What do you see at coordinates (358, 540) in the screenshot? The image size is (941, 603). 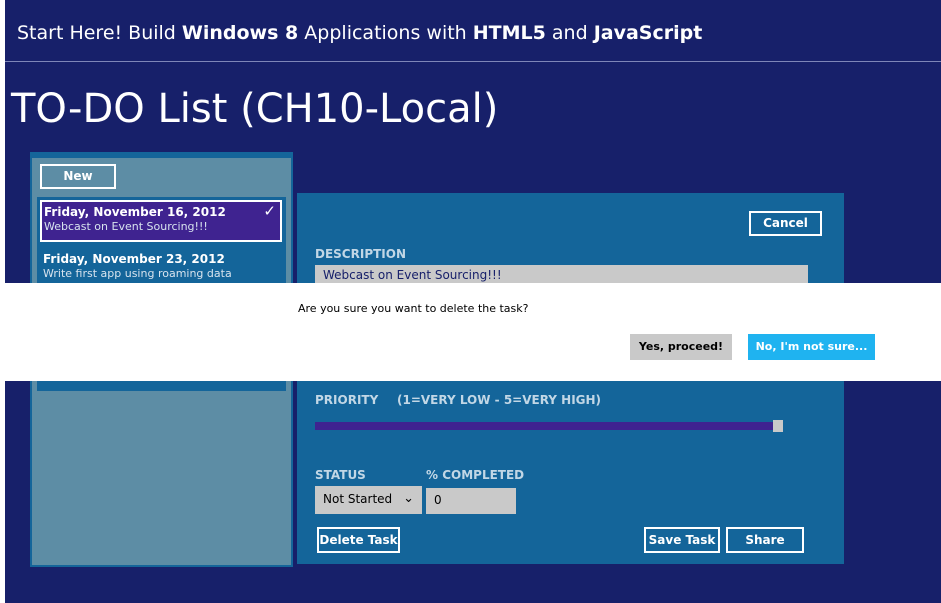 I see `delete-task-button: Delete Task` at bounding box center [358, 540].